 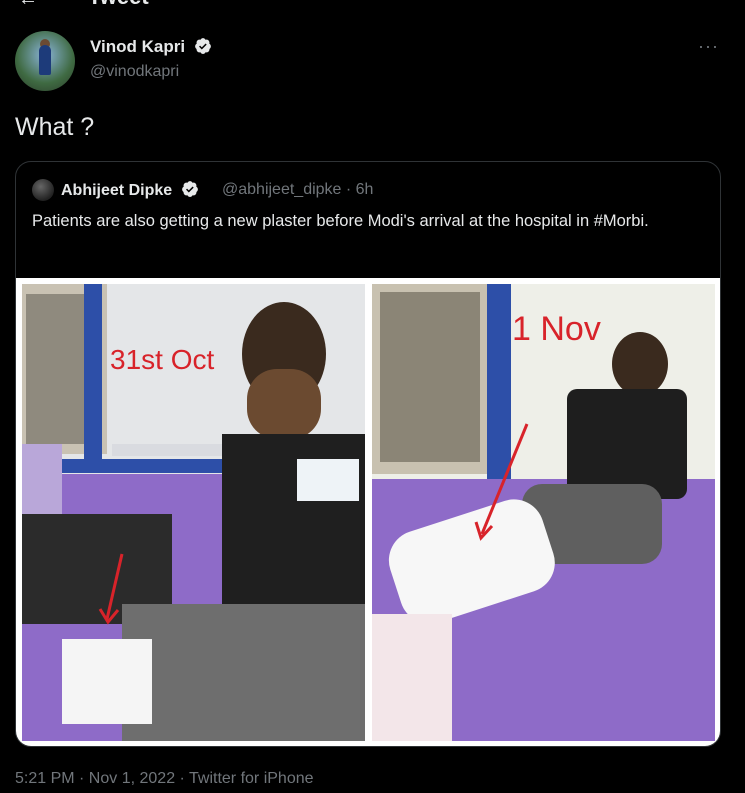 I want to click on quote-author-name: Abhijeet Dipke, so click(x=130, y=190).